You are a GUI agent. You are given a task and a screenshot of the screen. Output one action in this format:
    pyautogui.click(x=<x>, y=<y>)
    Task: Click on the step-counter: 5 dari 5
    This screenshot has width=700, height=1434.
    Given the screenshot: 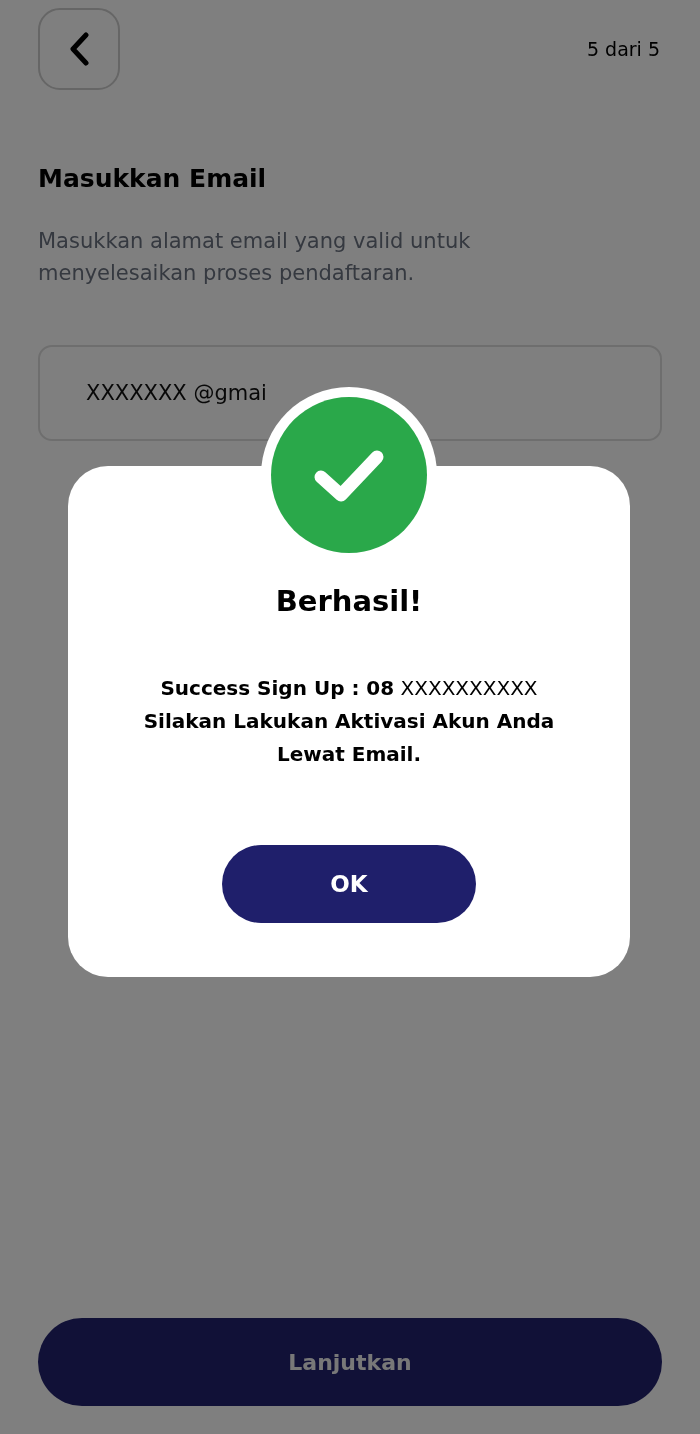 What is the action you would take?
    pyautogui.click(x=623, y=49)
    